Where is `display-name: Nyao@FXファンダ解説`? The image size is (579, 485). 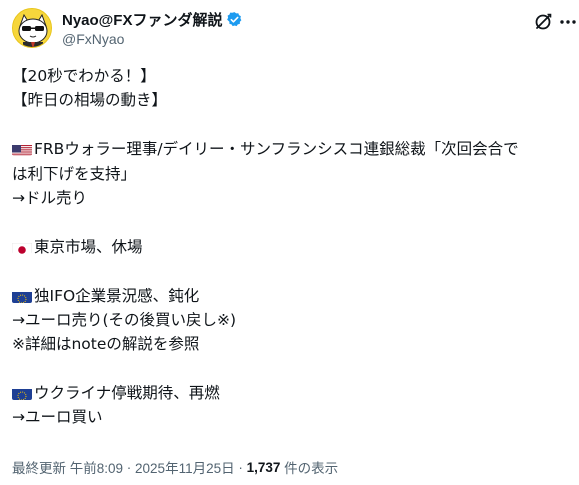
display-name: Nyao@FXファンダ解説 is located at coordinates (142, 19).